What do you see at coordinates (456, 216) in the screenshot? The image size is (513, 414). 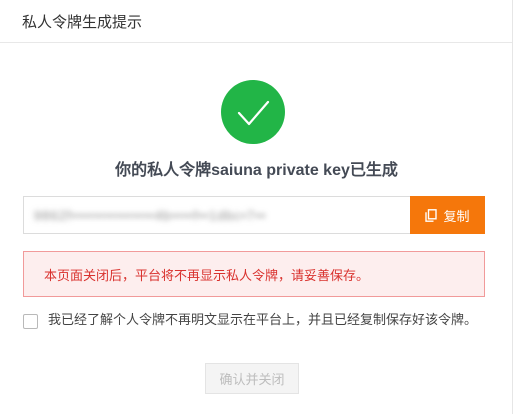 I see `copy-button-label: 复制` at bounding box center [456, 216].